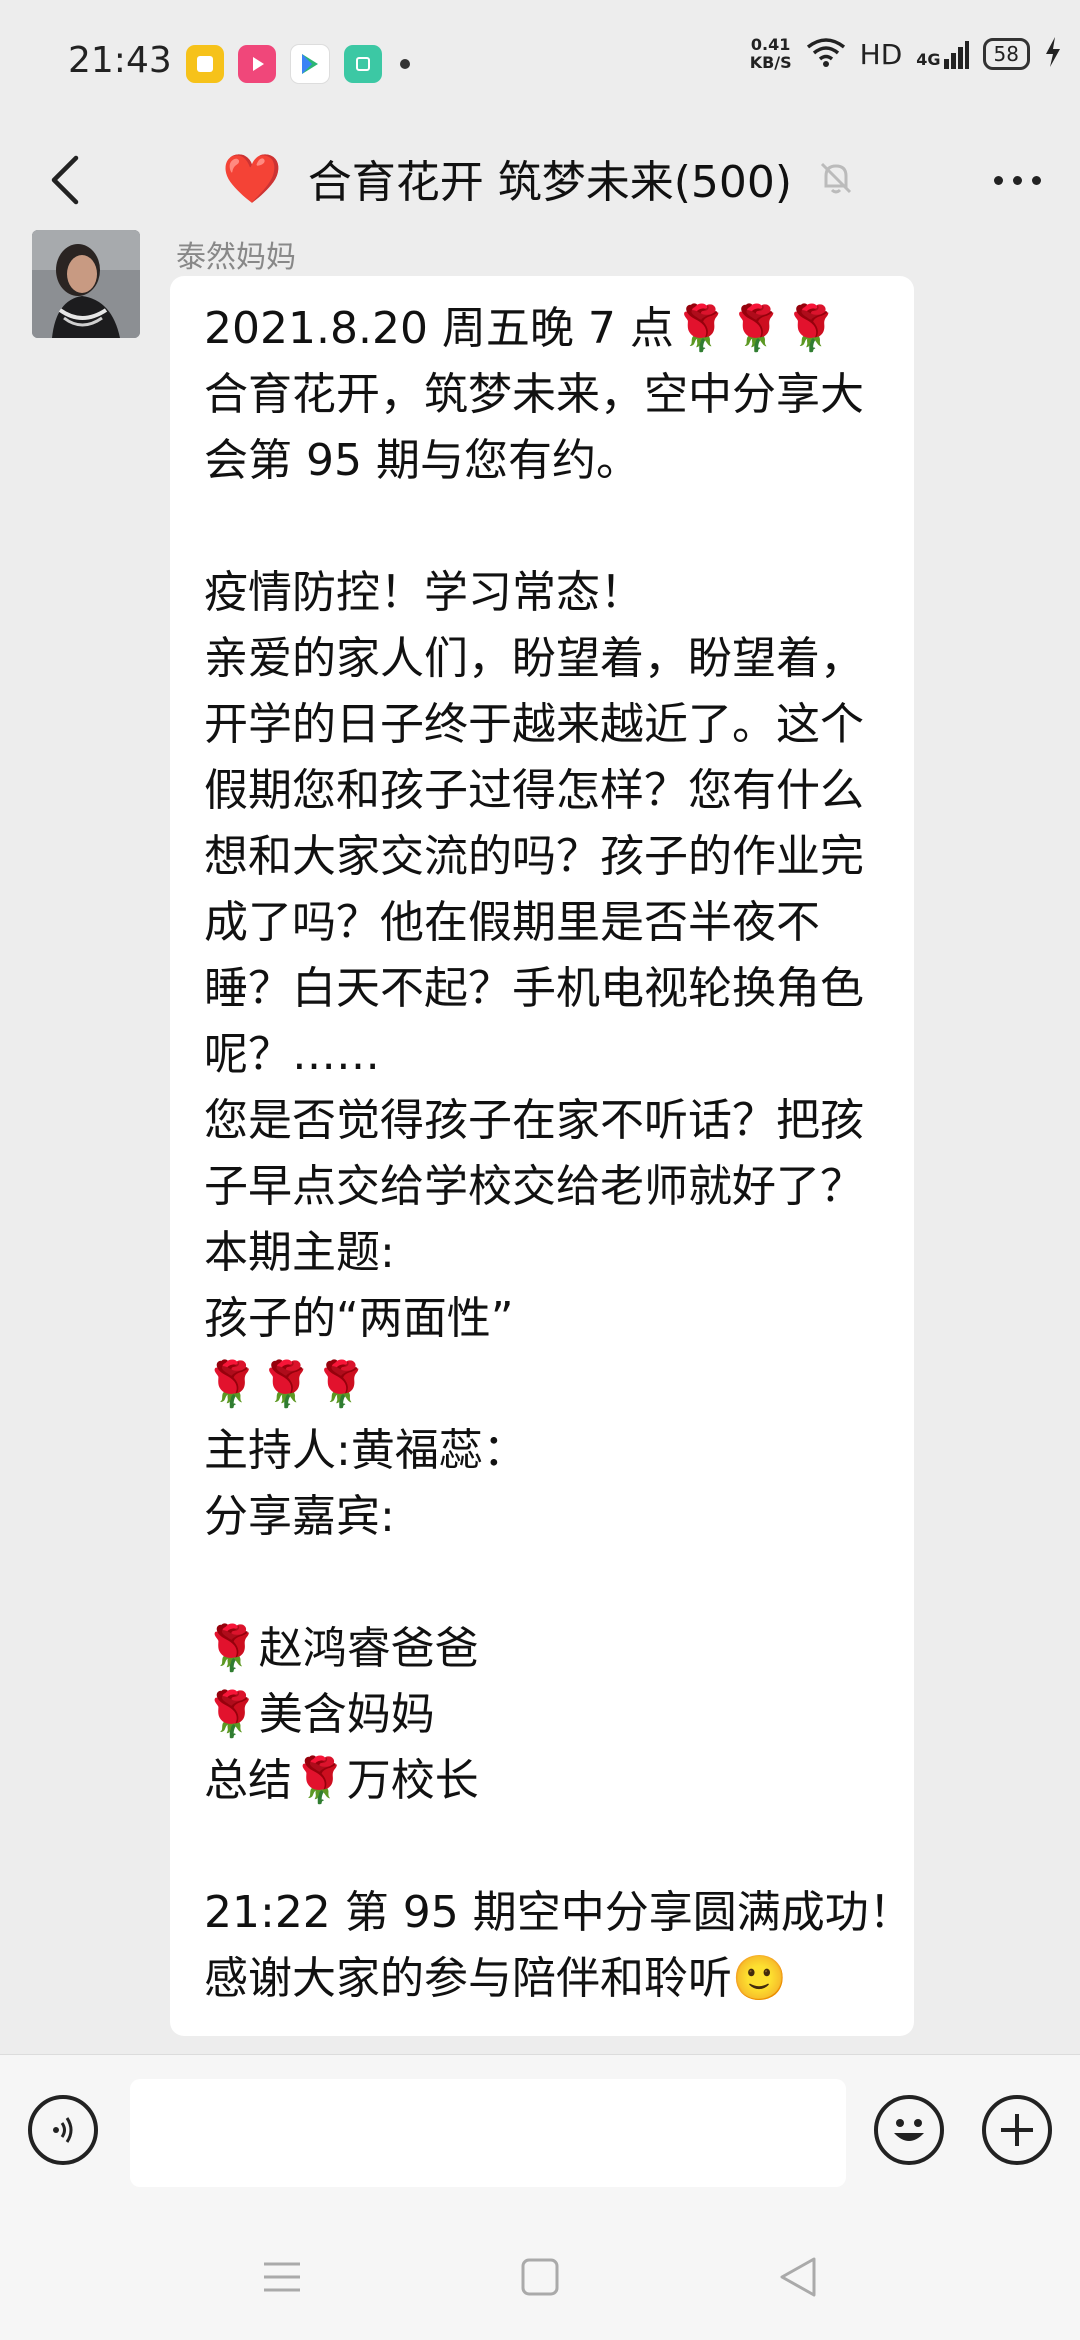 This screenshot has height=2340, width=1080. I want to click on play-store-icon, so click(310, 64).